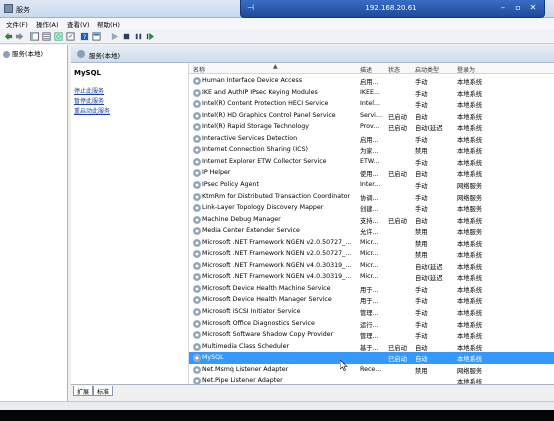 The image size is (554, 421). Describe the element at coordinates (533, 8) in the screenshot. I see `close-icon: ✕` at that location.